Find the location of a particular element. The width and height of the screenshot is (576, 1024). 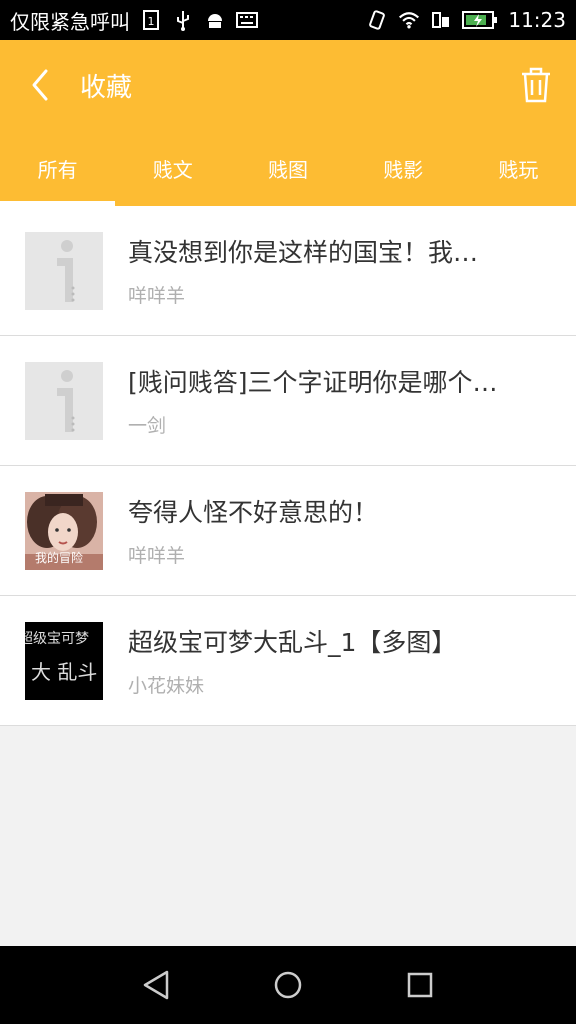

system-nav-bar is located at coordinates (288, 985).